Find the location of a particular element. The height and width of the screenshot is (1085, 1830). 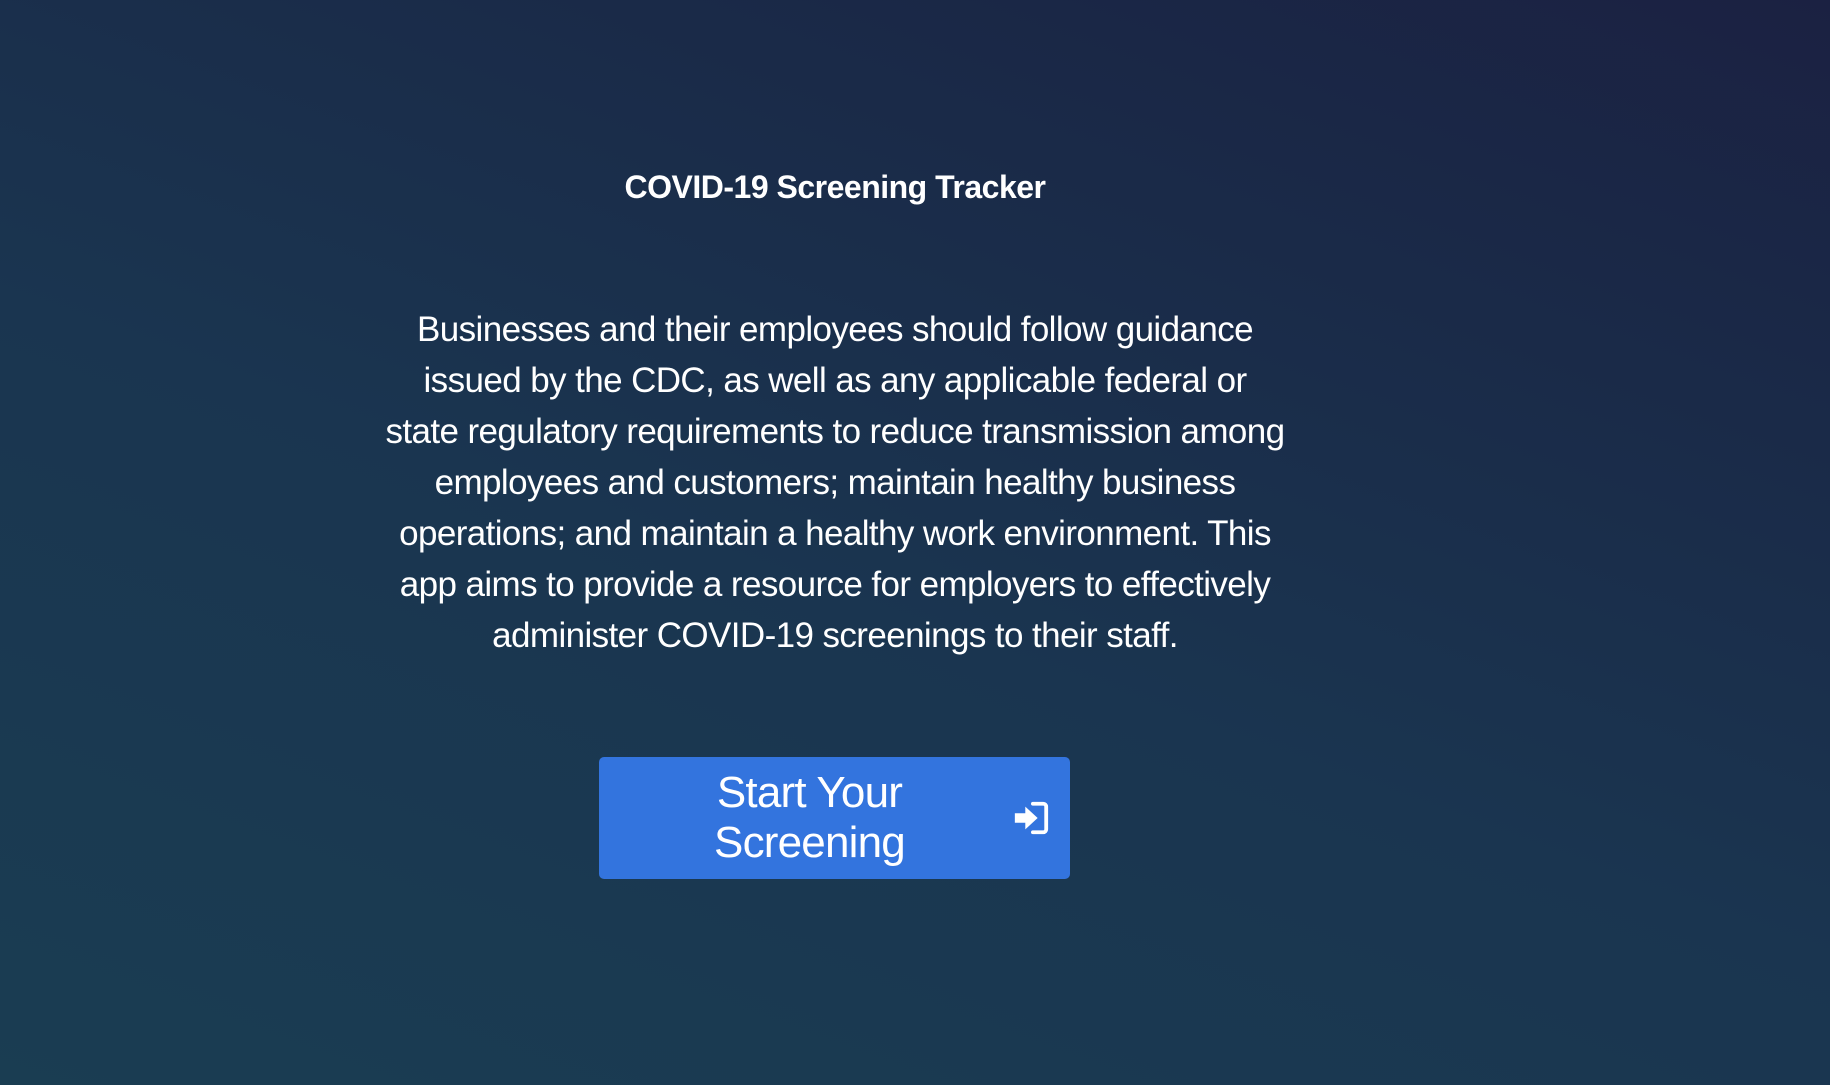

start-screening-button: Start Your Screening is located at coordinates (834, 818).